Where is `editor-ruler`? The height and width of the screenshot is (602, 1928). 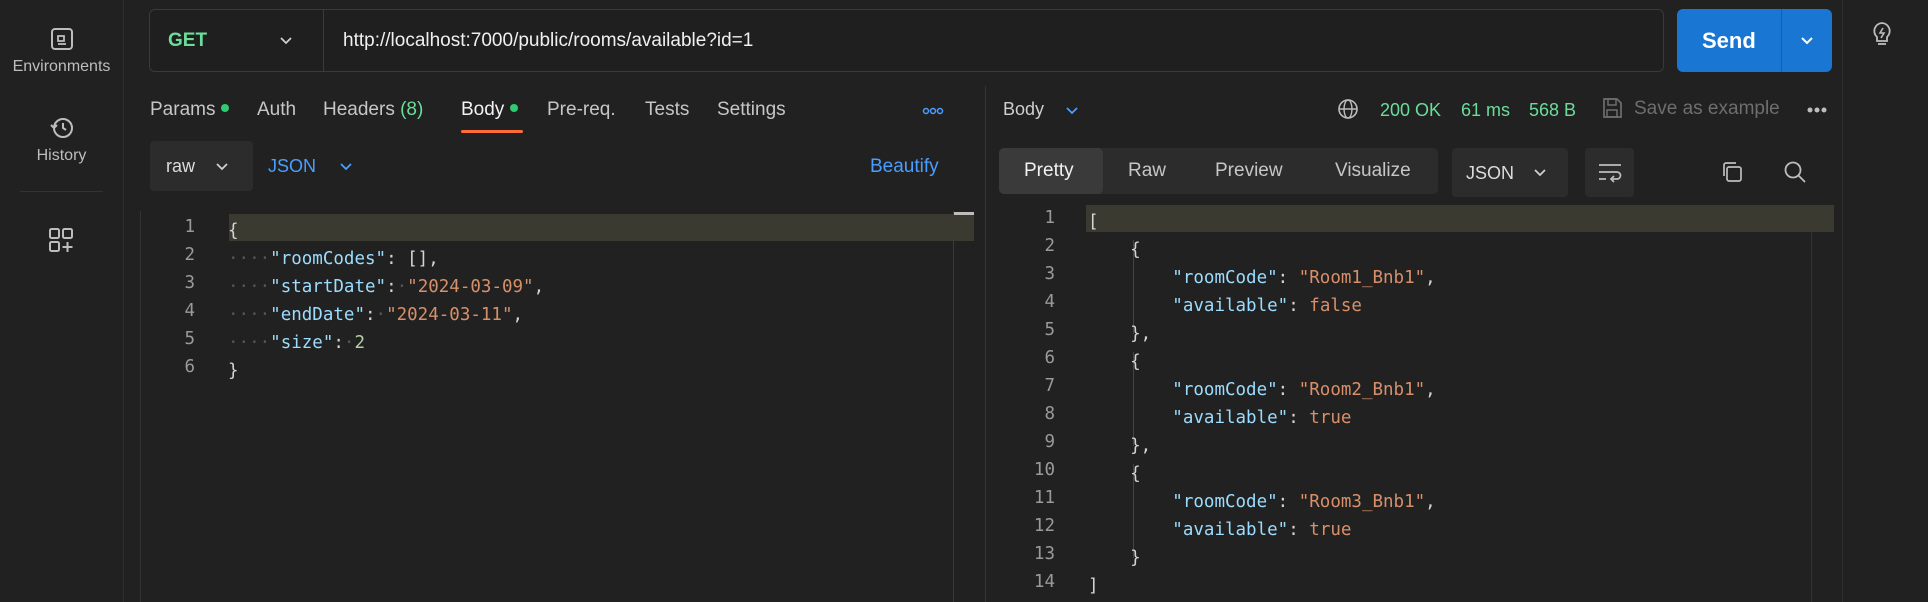 editor-ruler is located at coordinates (953, 406).